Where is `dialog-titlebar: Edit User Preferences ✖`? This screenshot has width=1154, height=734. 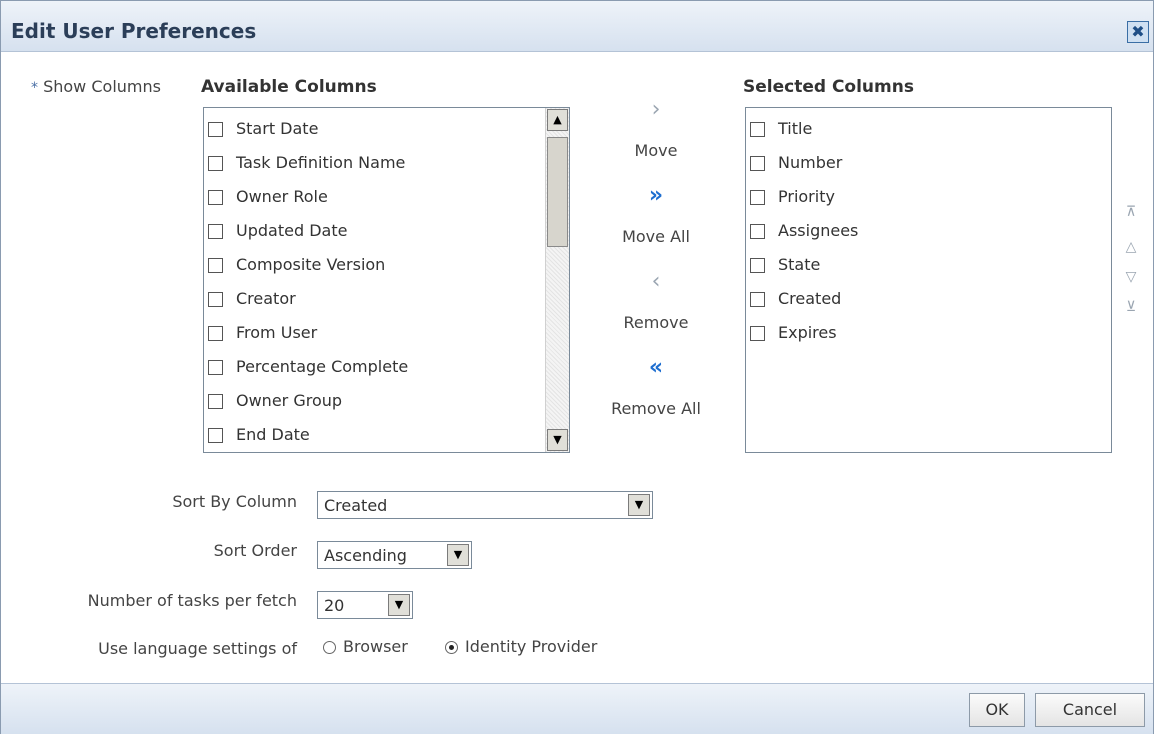 dialog-titlebar: Edit User Preferences ✖ is located at coordinates (577, 26).